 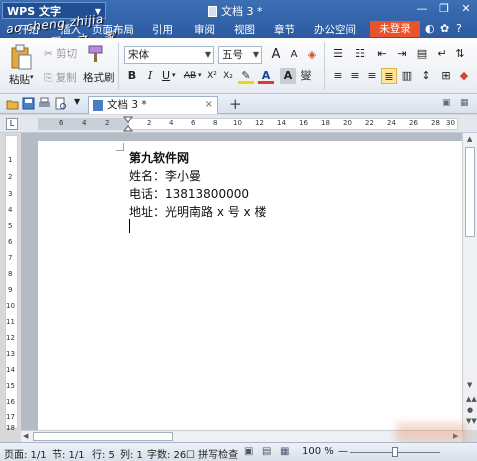 What do you see at coordinates (266, 451) in the screenshot?
I see `outline-view-icon: ▤` at bounding box center [266, 451].